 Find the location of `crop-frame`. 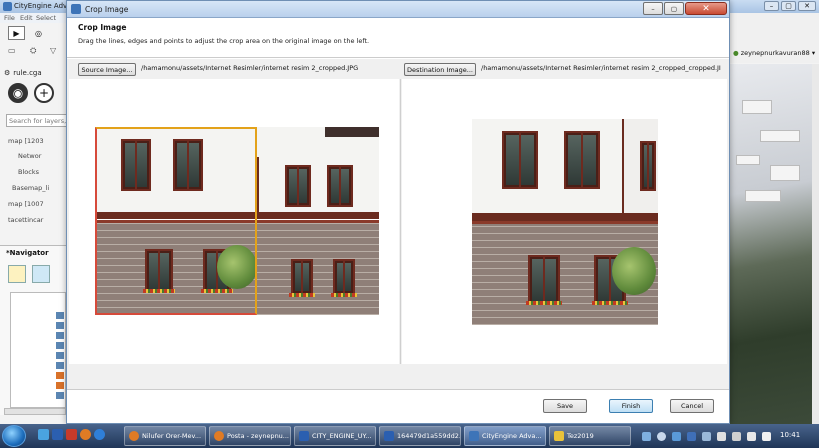

crop-frame is located at coordinates (176, 221).